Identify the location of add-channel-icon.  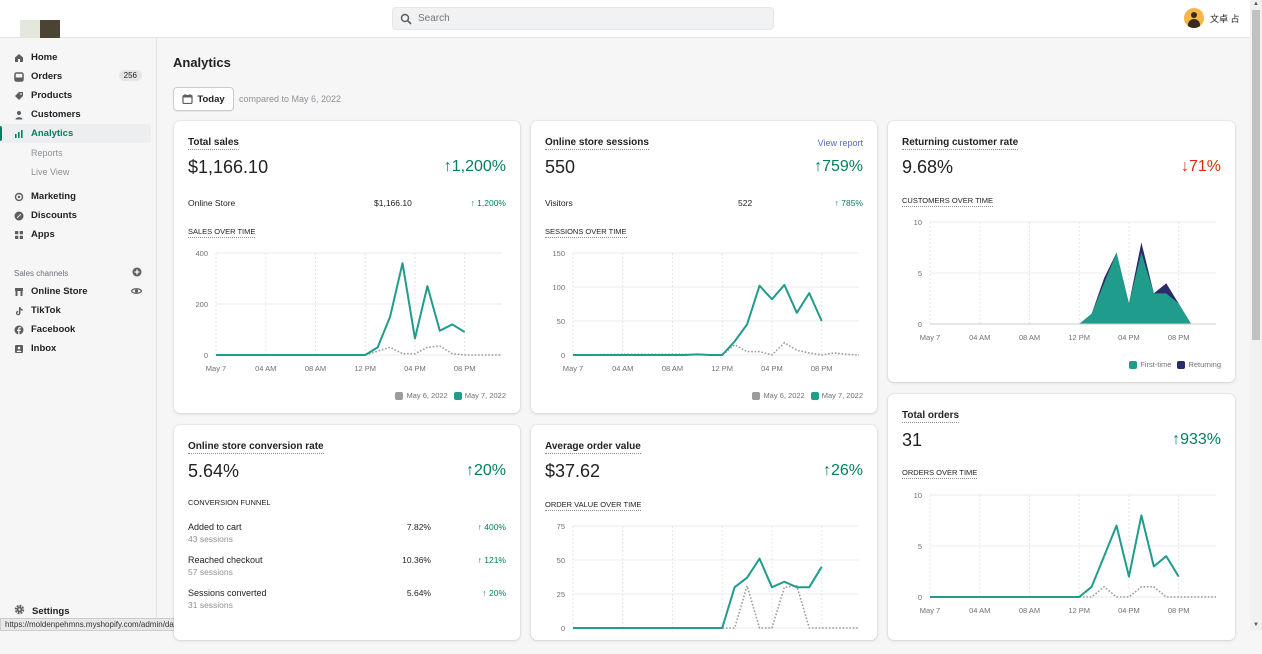
(137, 273).